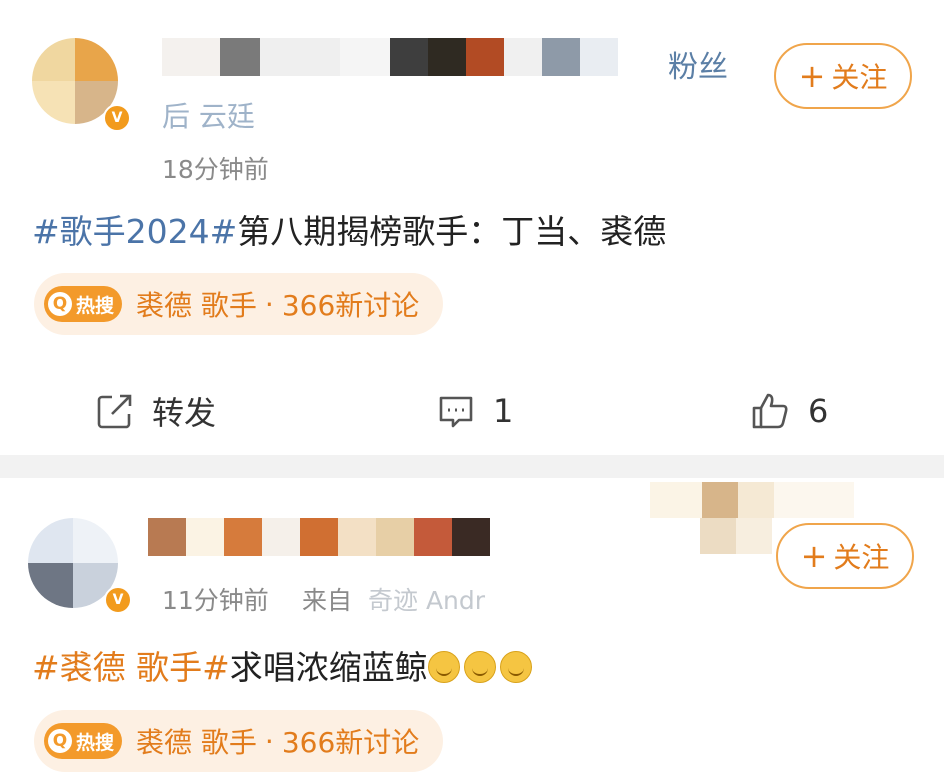  I want to click on banner-mosaic, so click(752, 500).